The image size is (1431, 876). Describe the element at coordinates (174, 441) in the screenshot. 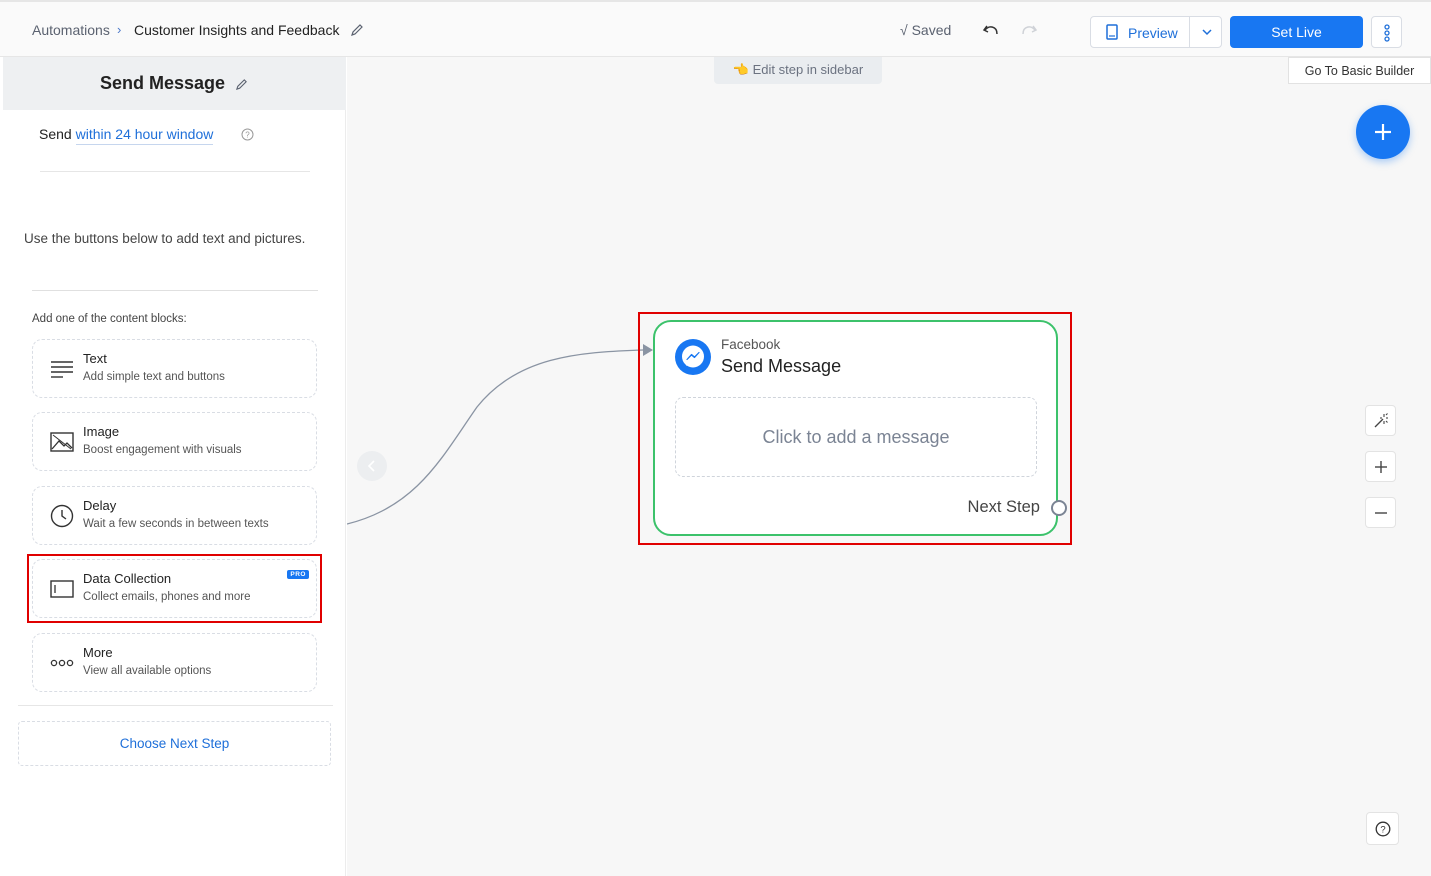

I see `content-block-image: Image Boost engagement with visuals` at that location.